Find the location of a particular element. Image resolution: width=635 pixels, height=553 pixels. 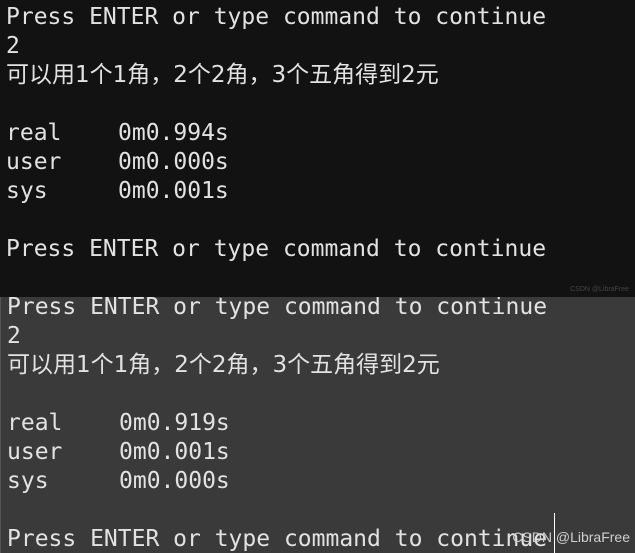

timing-value: 0m0.919s is located at coordinates (174, 423).